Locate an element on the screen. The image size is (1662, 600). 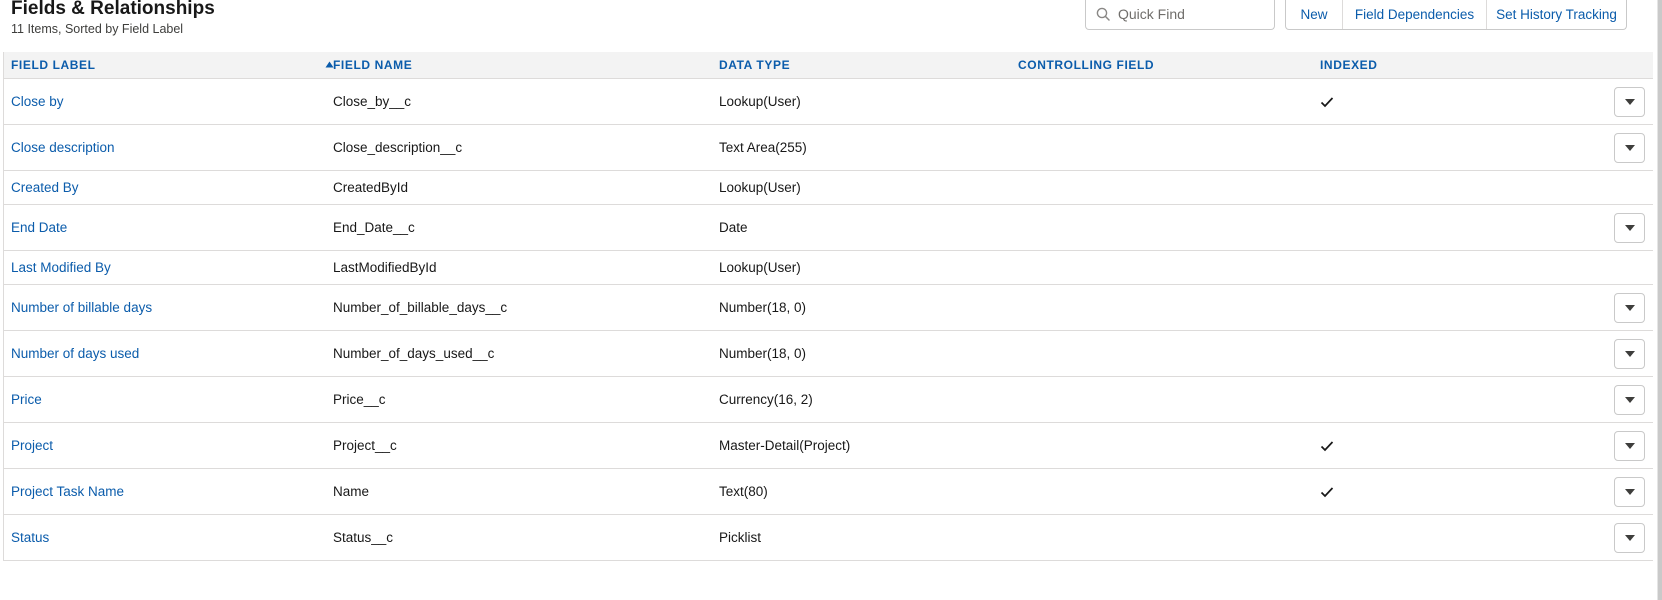
column-header-field-name: FIELD NAME is located at coordinates (372, 65).